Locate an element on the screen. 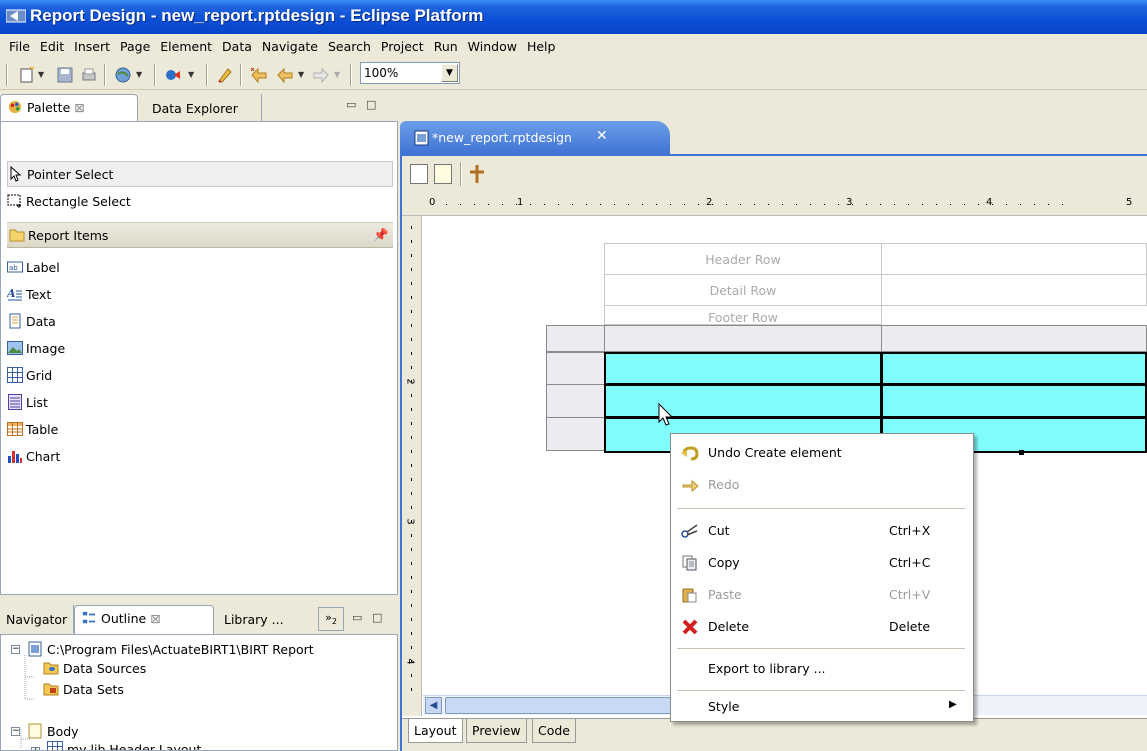 This screenshot has height=751, width=1147. palette-item-label: ab Label is located at coordinates (200, 267).